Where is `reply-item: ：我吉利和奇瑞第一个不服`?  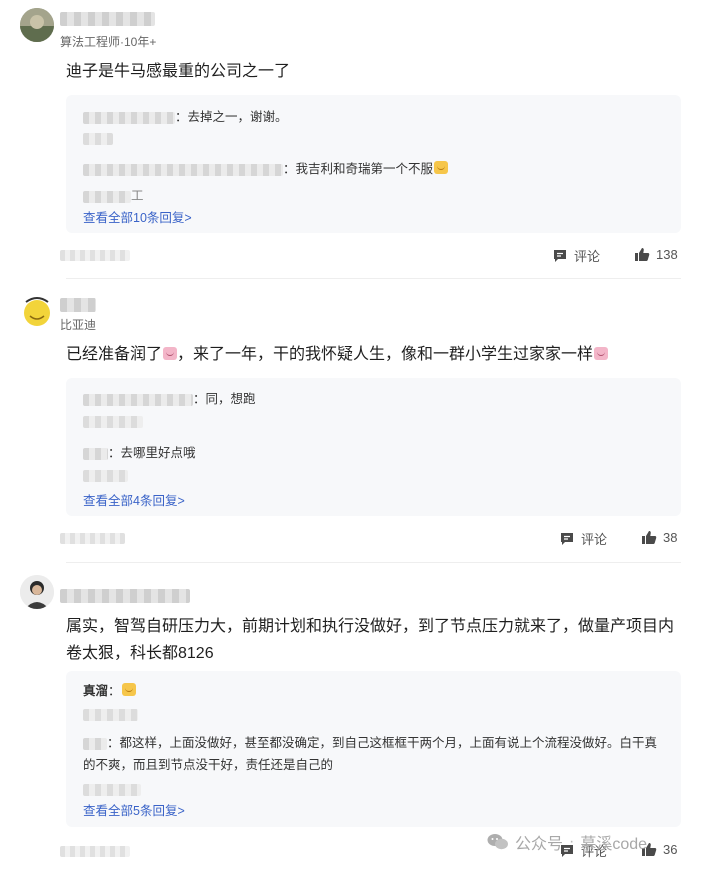
reply-item: ：我吉利和奇瑞第一个不服 is located at coordinates (266, 167).